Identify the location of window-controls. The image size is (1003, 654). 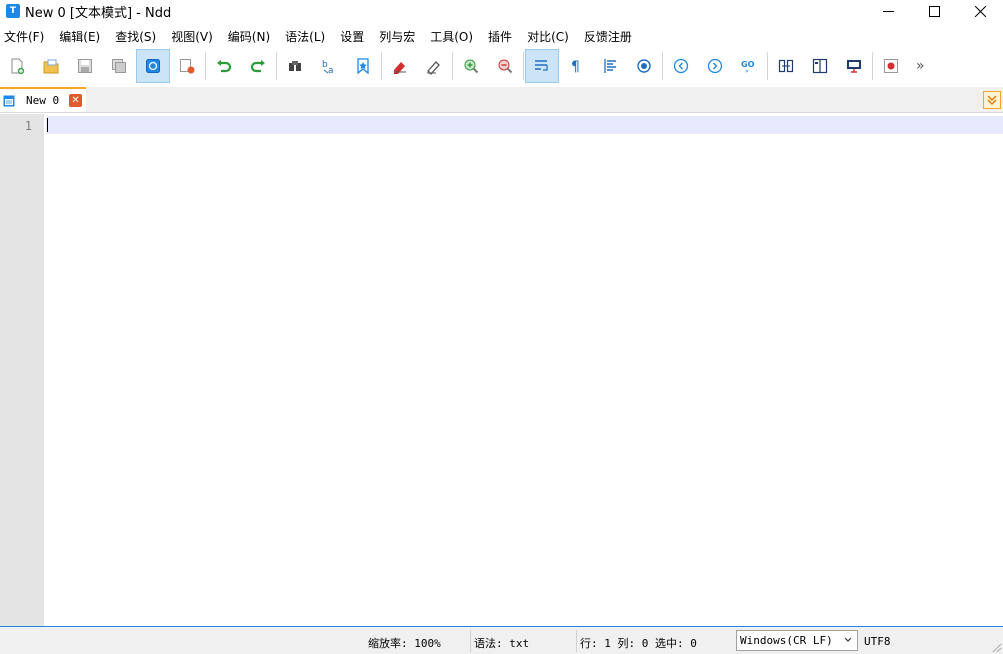
(934, 11).